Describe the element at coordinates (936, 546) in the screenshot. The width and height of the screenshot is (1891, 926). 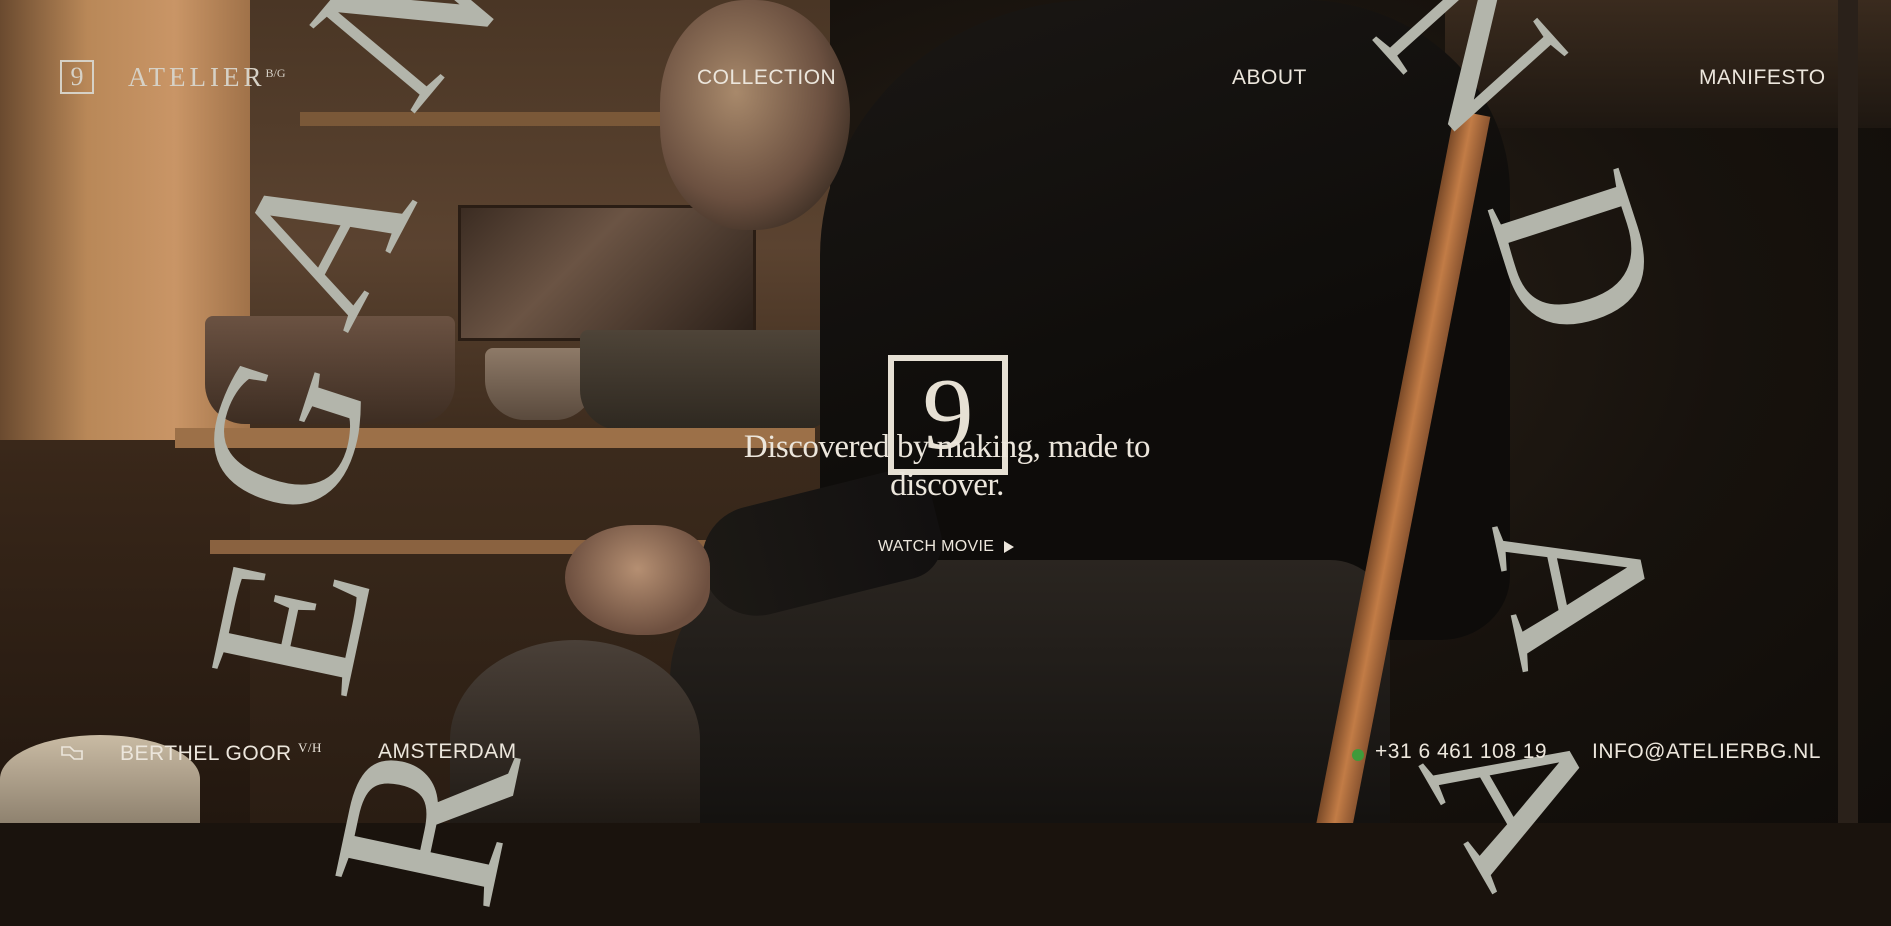
I see `watch-movie-label: WATCH MOVIE` at that location.